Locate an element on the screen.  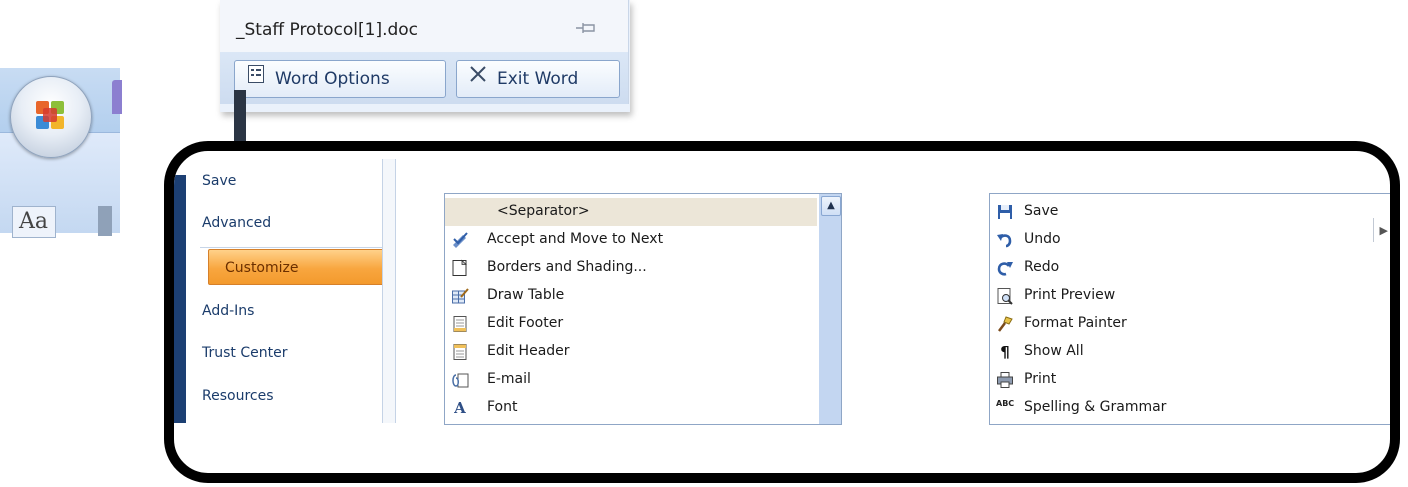
draw-table-icon is located at coordinates (460, 296).